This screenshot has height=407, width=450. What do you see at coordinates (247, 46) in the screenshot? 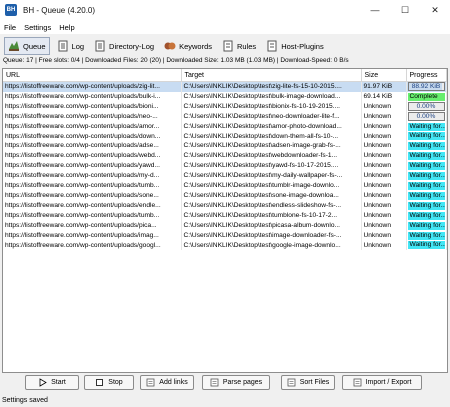
I see `tab-rules-label: Rules` at bounding box center [247, 46].